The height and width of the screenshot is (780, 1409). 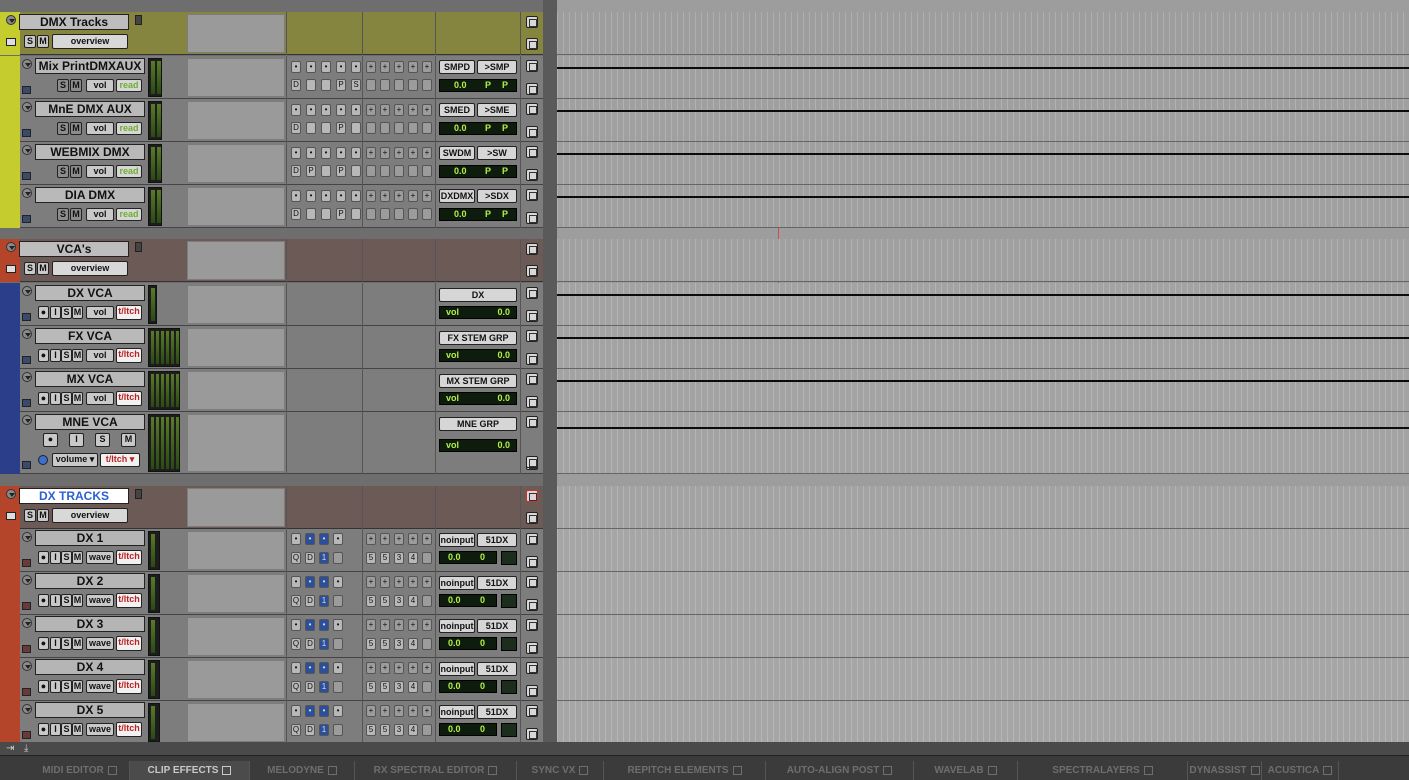 I want to click on send-slot-b: 5, so click(x=385, y=687).